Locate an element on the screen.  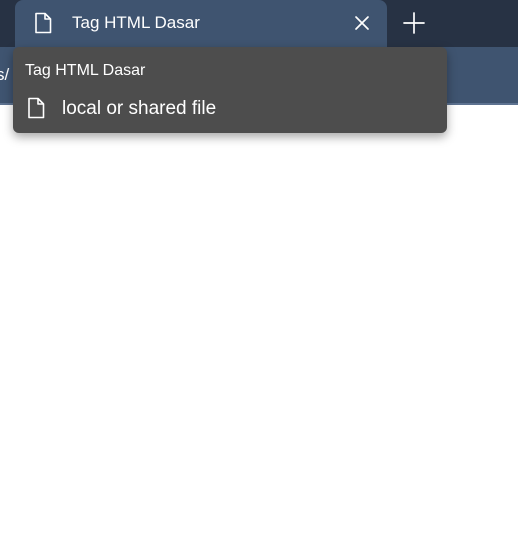
file-icon is located at coordinates (36, 108).